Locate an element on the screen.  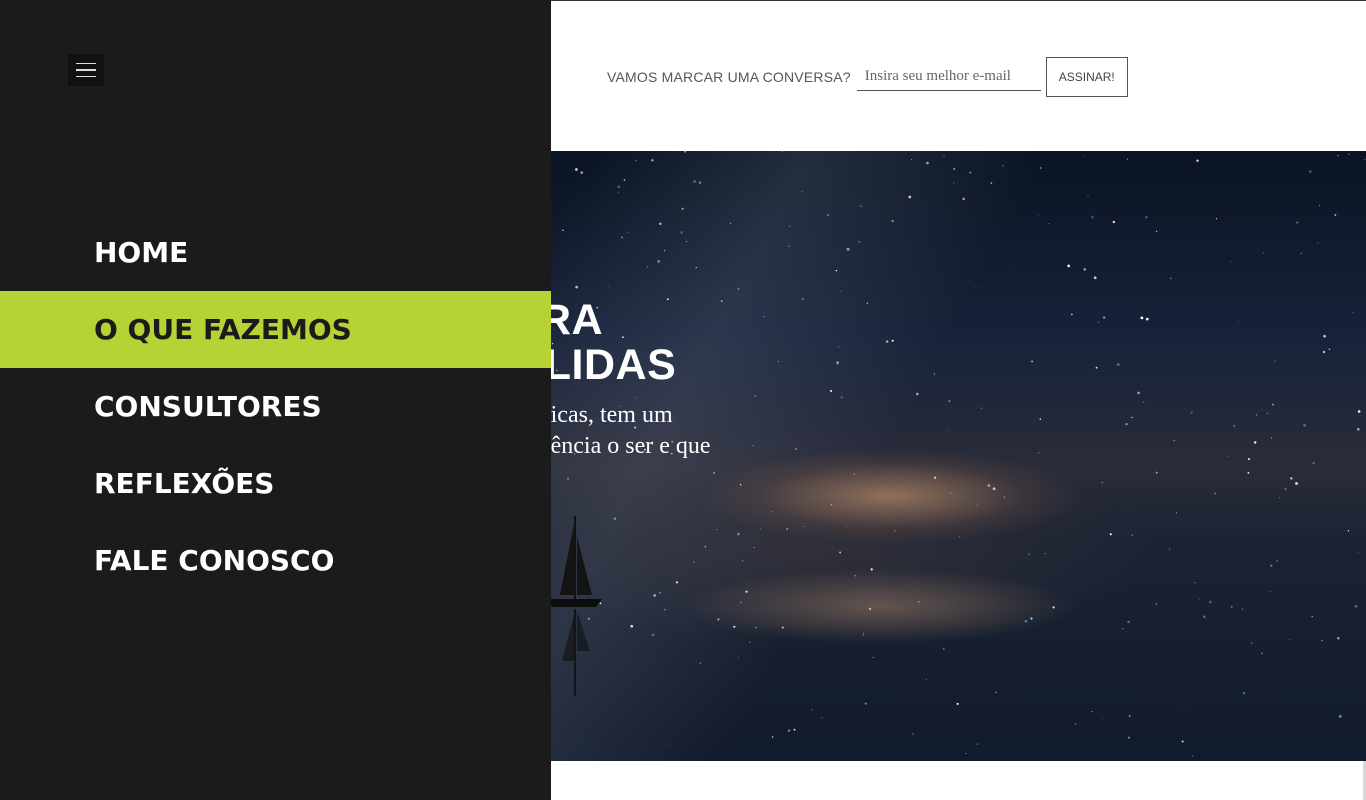
nav-item-o-que-fazemos: O QUE FAZEMOS is located at coordinates (275, 329).